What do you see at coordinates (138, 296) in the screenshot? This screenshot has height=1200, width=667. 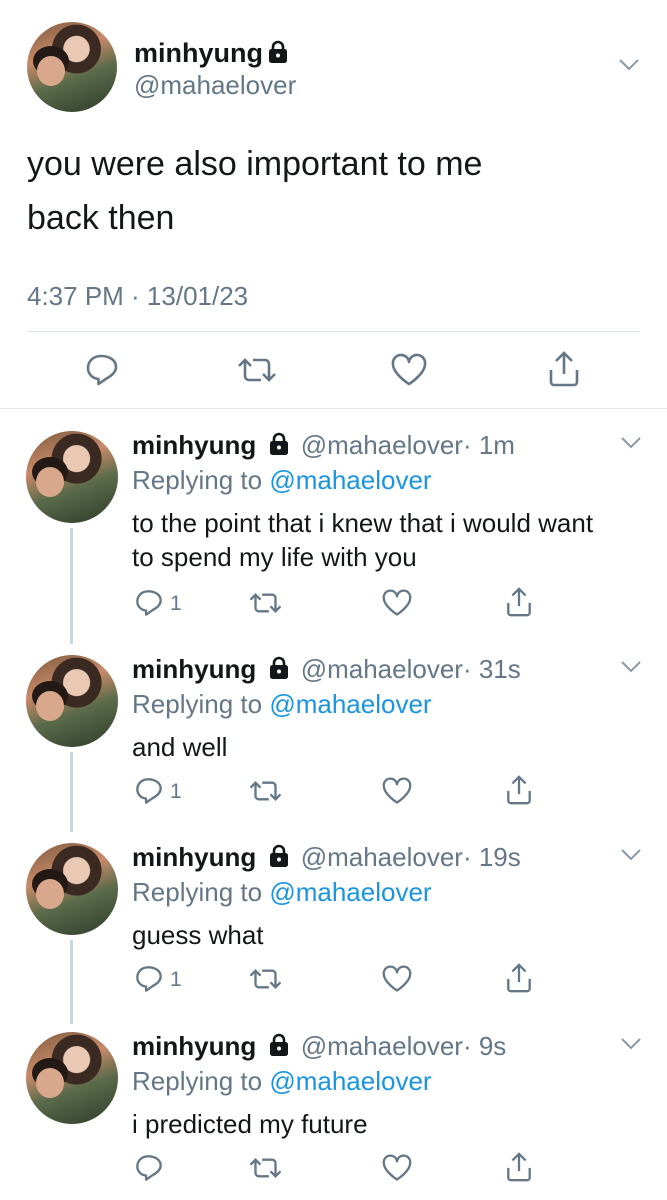 I see `timestamp: 4:37 PM · 13/01/23` at bounding box center [138, 296].